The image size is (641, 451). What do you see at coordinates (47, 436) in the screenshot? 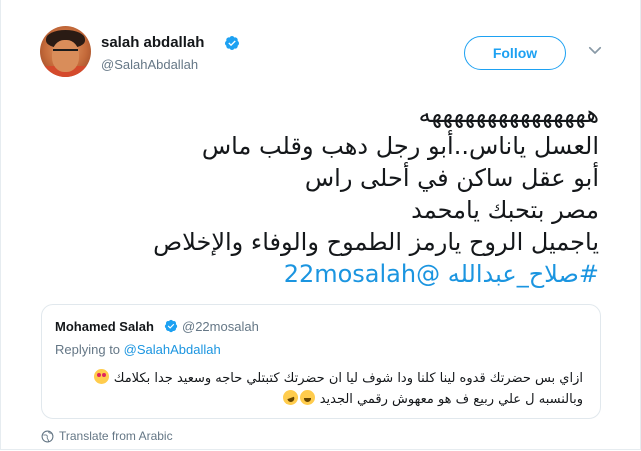
I see `globe-icon` at bounding box center [47, 436].